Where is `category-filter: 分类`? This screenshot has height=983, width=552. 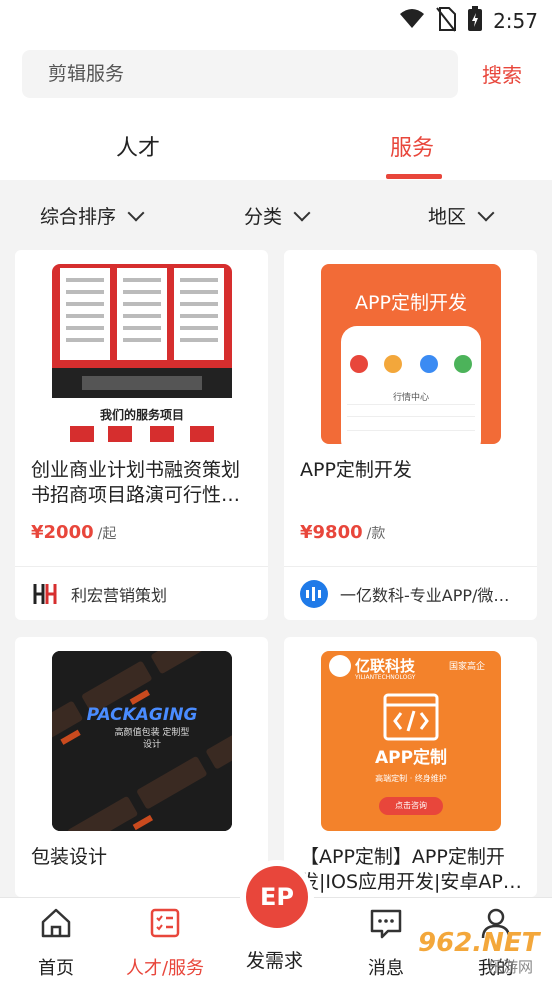 category-filter: 分类 is located at coordinates (277, 215).